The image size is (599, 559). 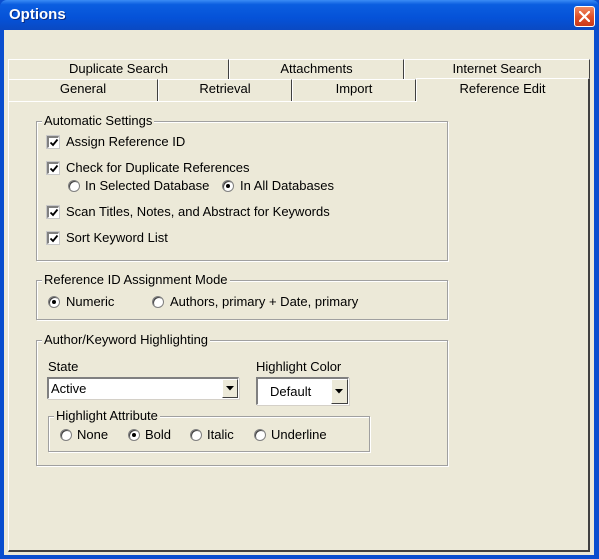 I want to click on tab-import: Import, so click(x=354, y=90).